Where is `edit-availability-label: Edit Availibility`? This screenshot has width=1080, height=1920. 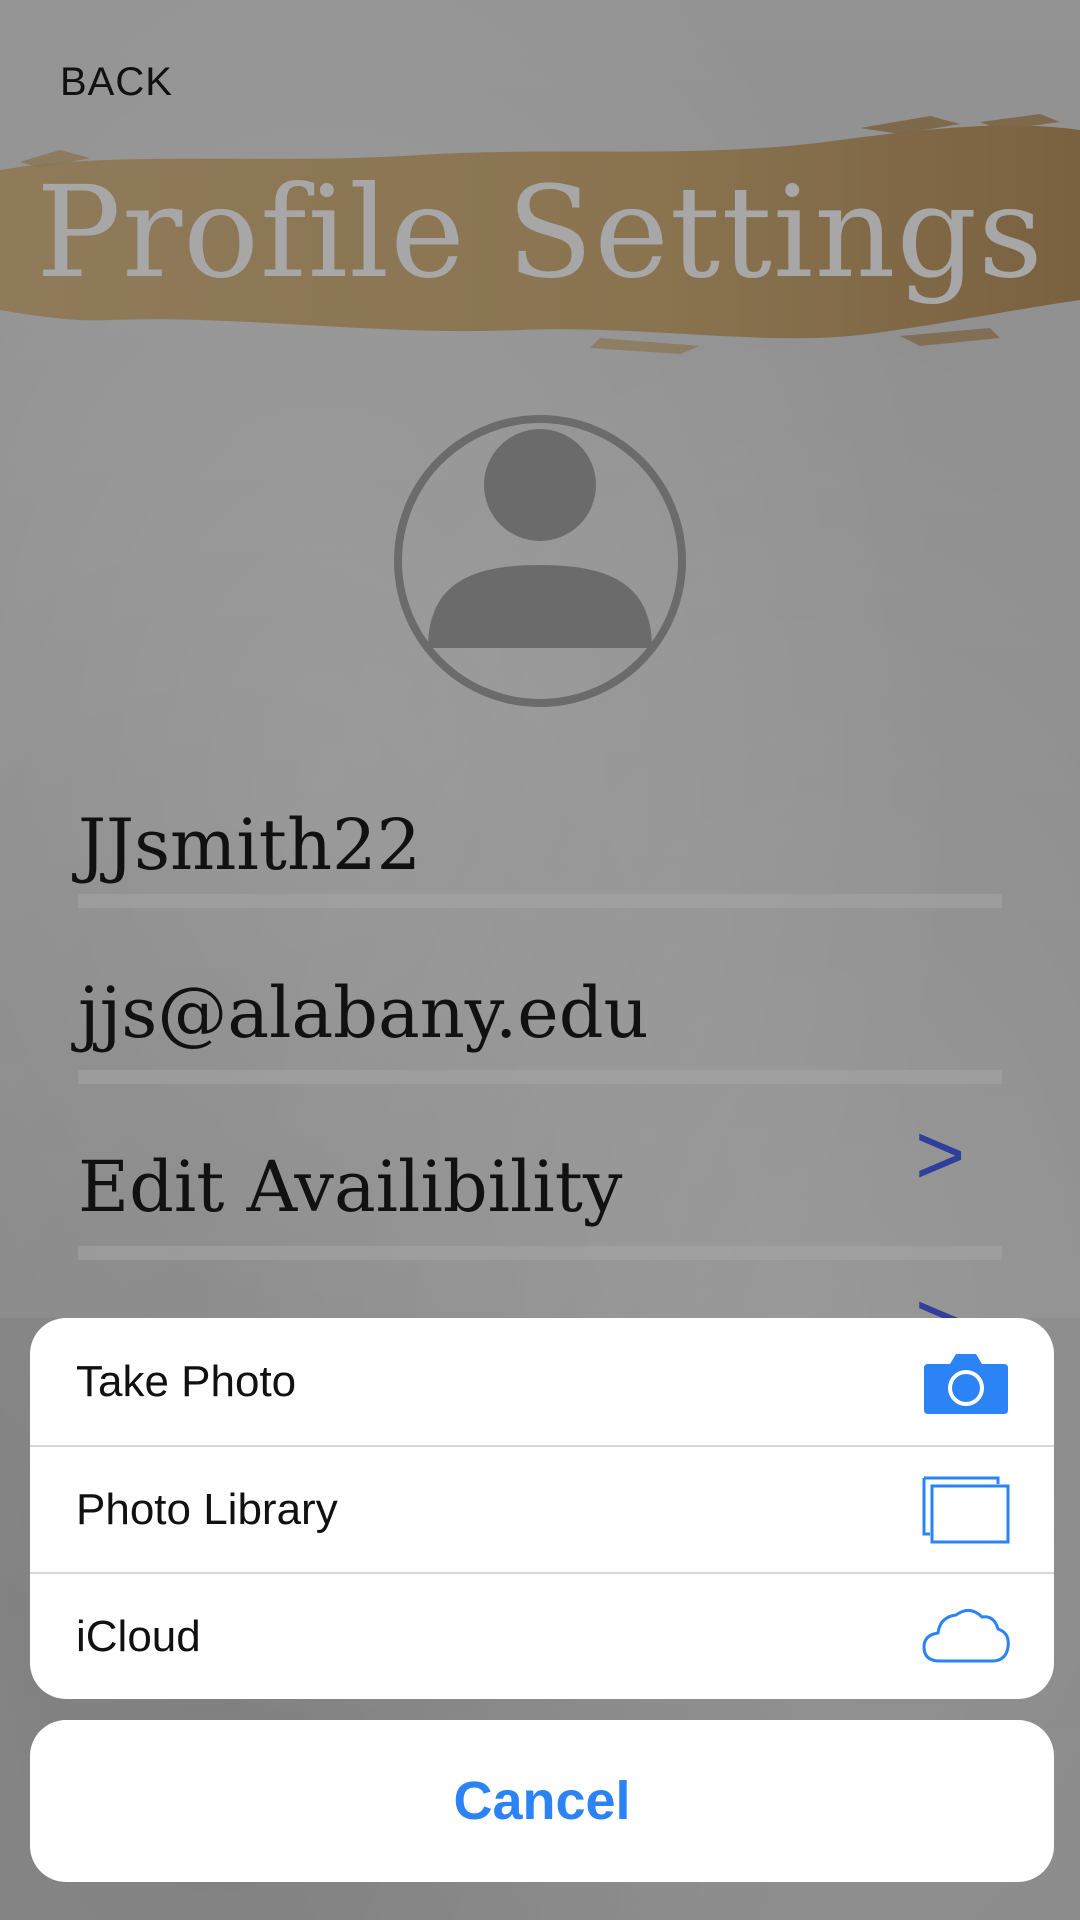
edit-availability-label: Edit Availibility is located at coordinates (540, 1187).